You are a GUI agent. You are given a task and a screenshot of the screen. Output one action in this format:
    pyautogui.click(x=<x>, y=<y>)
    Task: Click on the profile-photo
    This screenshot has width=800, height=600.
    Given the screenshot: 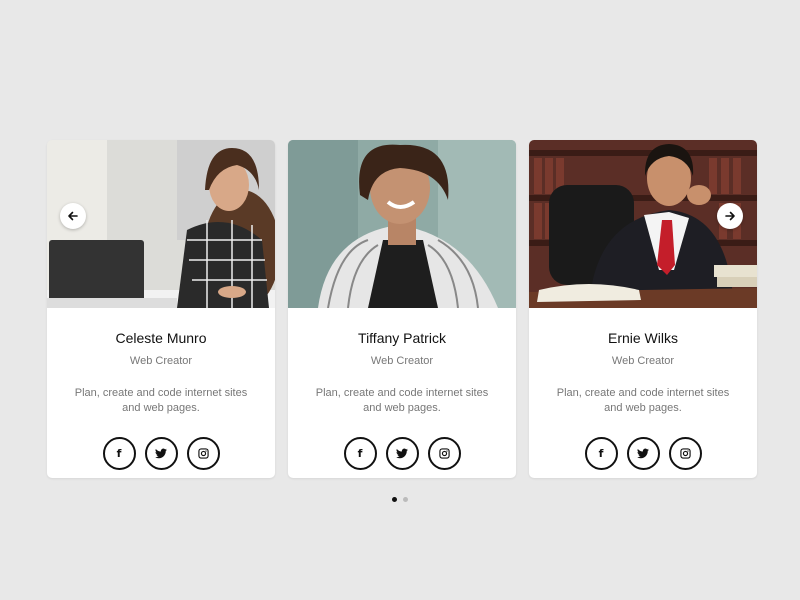 What is the action you would take?
    pyautogui.click(x=402, y=224)
    